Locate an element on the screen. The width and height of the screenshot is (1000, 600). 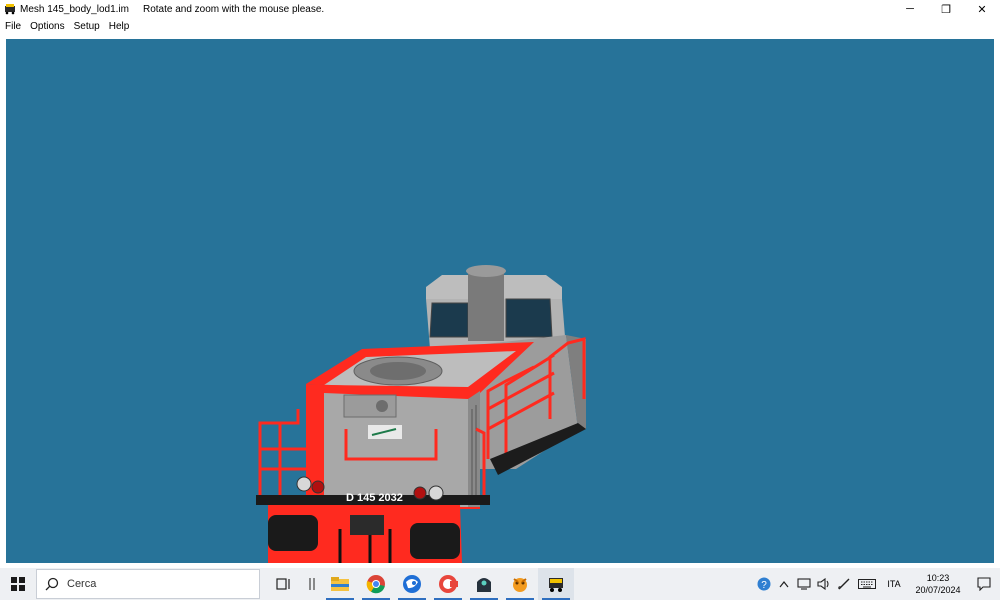
cab-window-left is located at coordinates (449, 320).